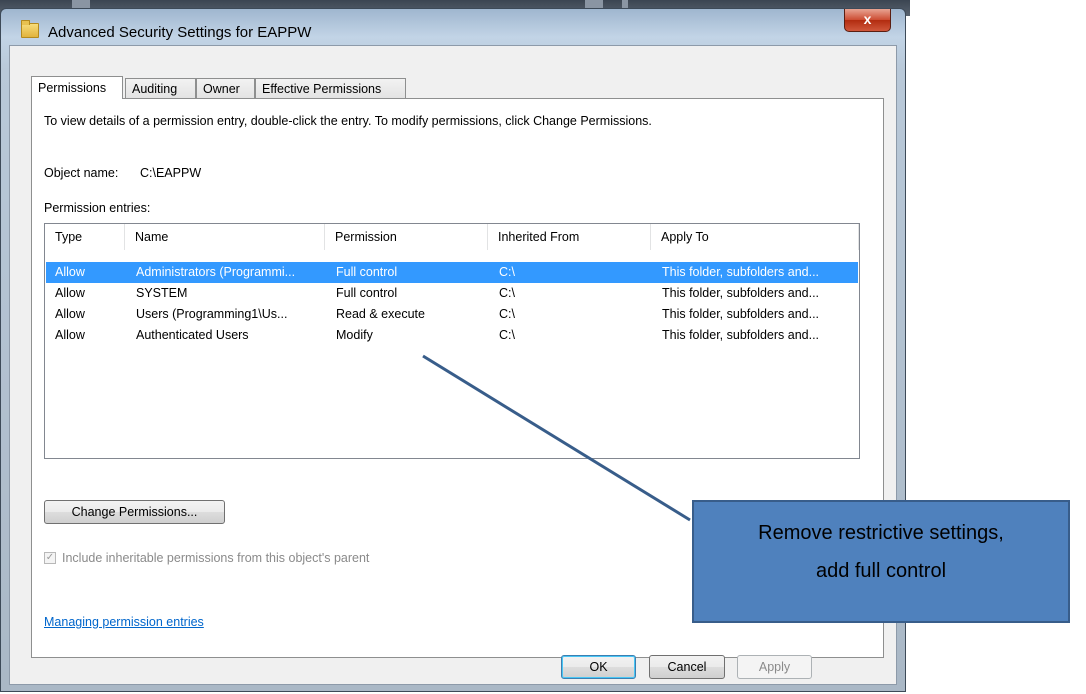 The height and width of the screenshot is (694, 1086). What do you see at coordinates (225, 237) in the screenshot?
I see `column-header-name: Name` at bounding box center [225, 237].